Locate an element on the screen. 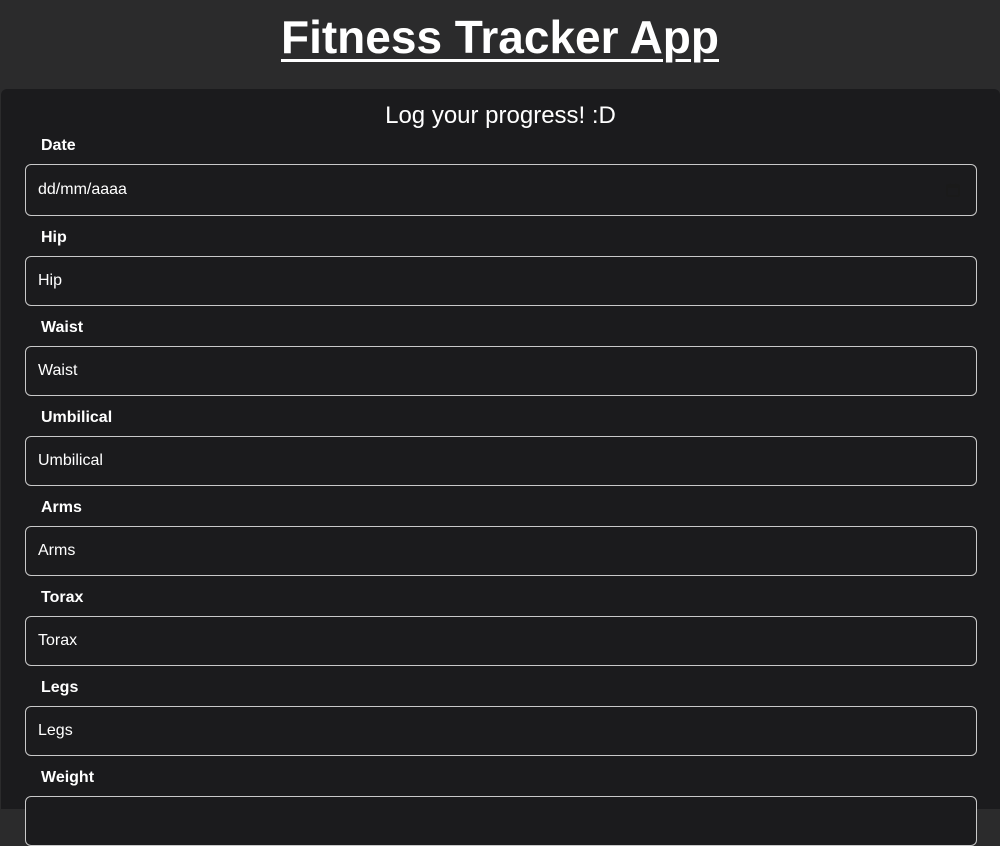 The image size is (1000, 846). hip-input is located at coordinates (501, 281).